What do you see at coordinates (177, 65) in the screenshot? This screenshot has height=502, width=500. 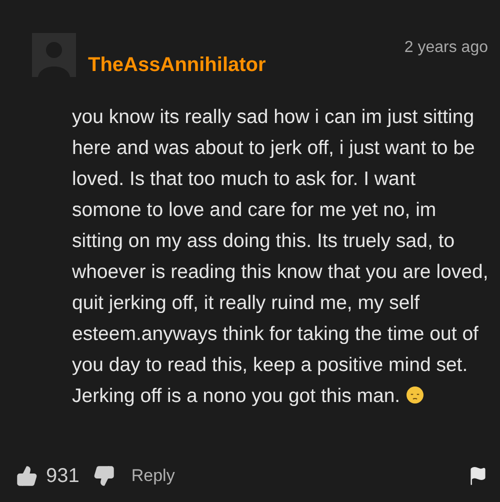 I see `username-link: TheAssAnnihilator` at bounding box center [177, 65].